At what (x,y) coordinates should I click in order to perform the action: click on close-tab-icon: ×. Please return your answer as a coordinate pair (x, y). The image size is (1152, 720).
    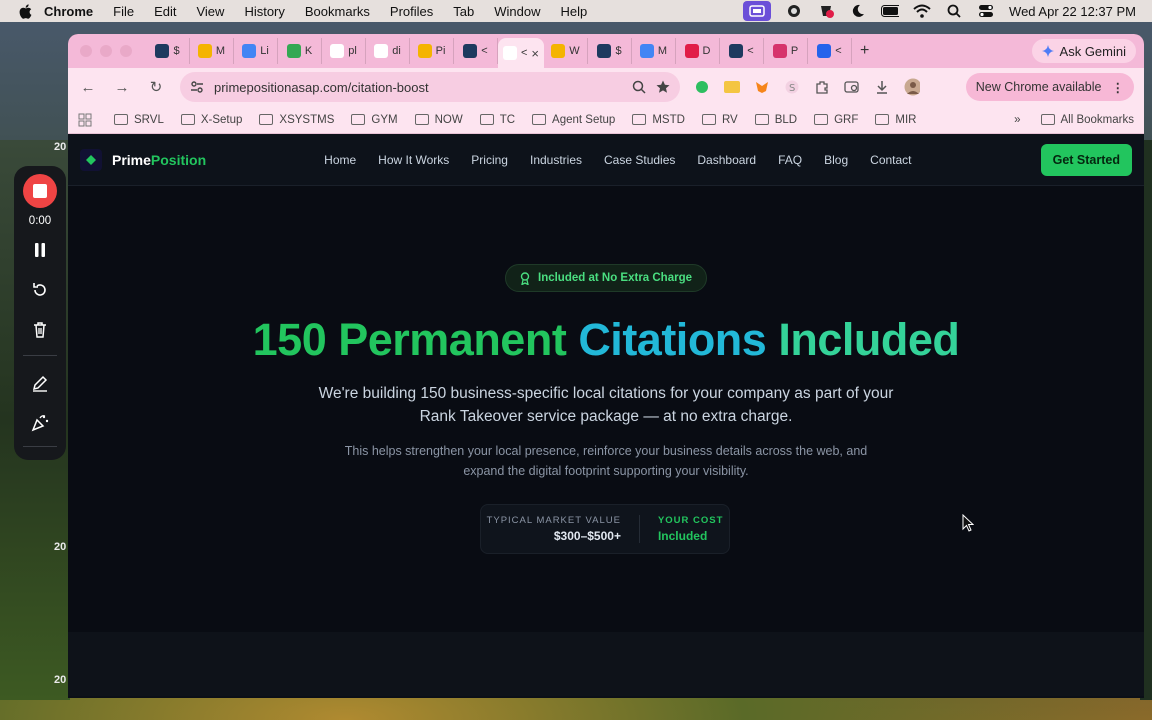
    Looking at the image, I should click on (535, 53).